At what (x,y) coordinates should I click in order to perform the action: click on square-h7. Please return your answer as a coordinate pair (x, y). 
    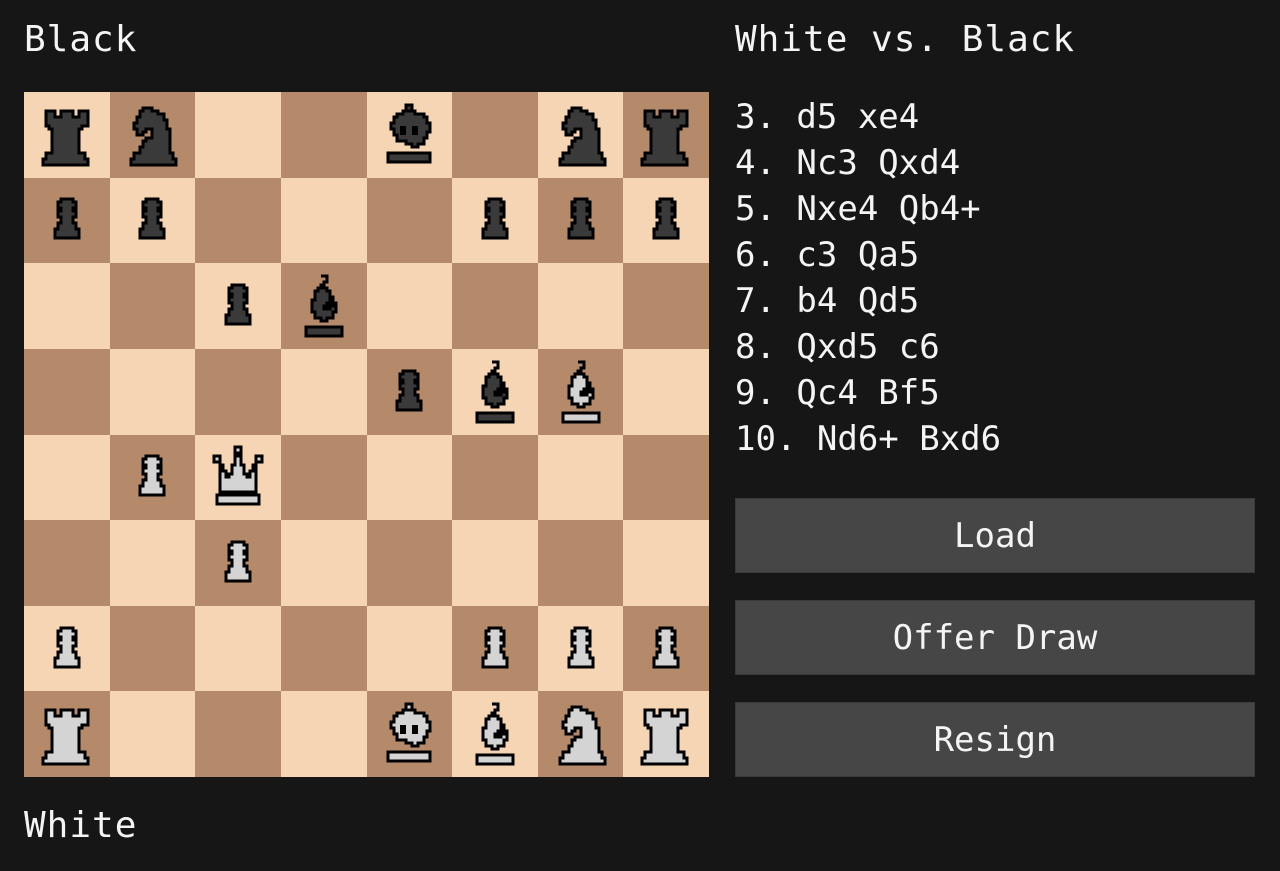
    Looking at the image, I should click on (666, 220).